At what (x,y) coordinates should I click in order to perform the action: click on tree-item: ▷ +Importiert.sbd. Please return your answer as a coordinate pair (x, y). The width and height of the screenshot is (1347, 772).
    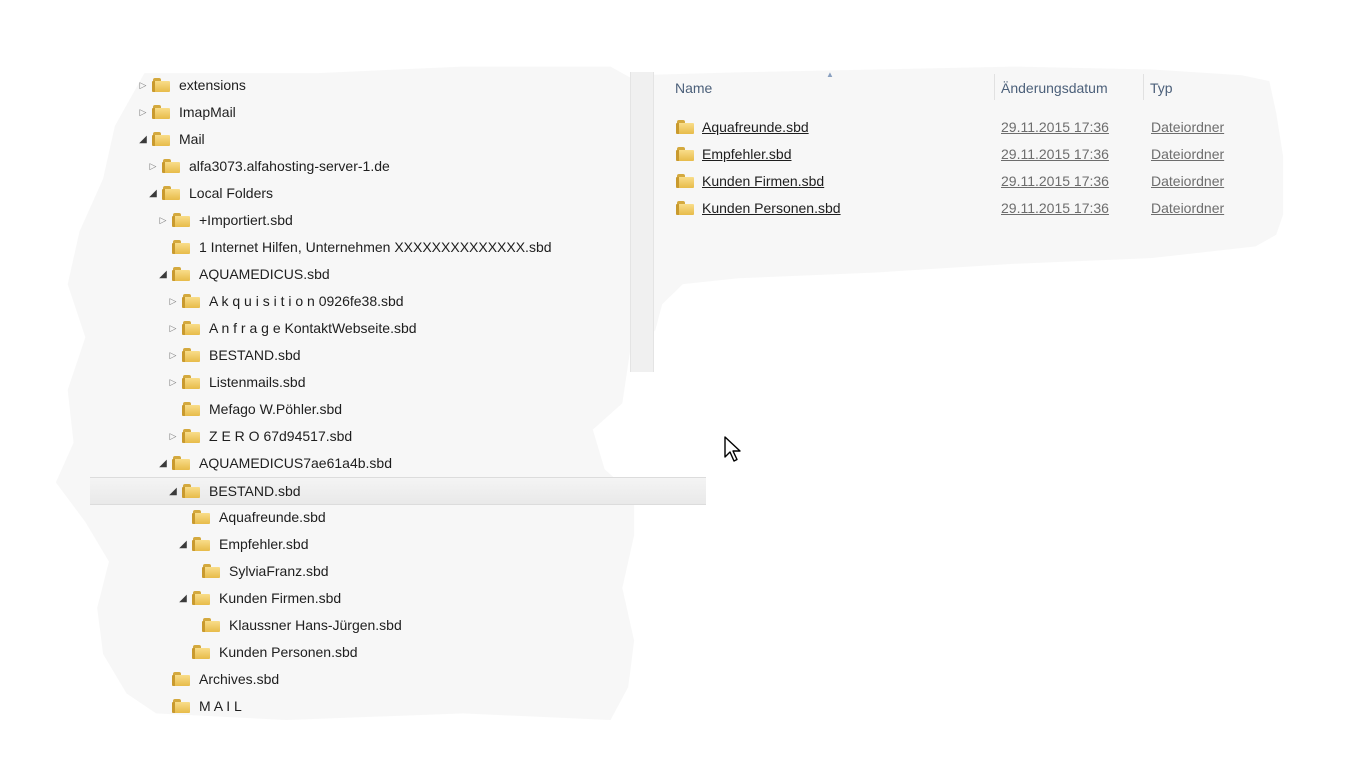
    Looking at the image, I should click on (224, 220).